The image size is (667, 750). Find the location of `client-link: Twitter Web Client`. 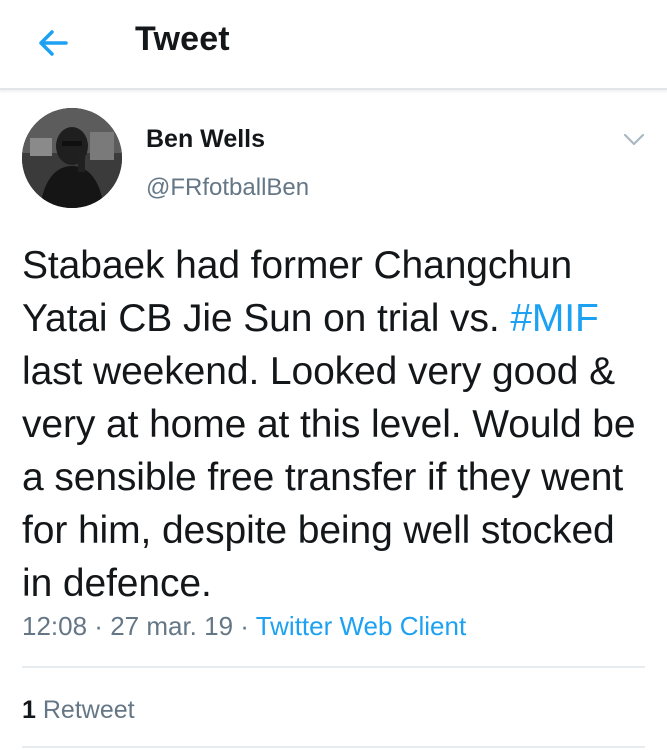

client-link: Twitter Web Client is located at coordinates (361, 626).